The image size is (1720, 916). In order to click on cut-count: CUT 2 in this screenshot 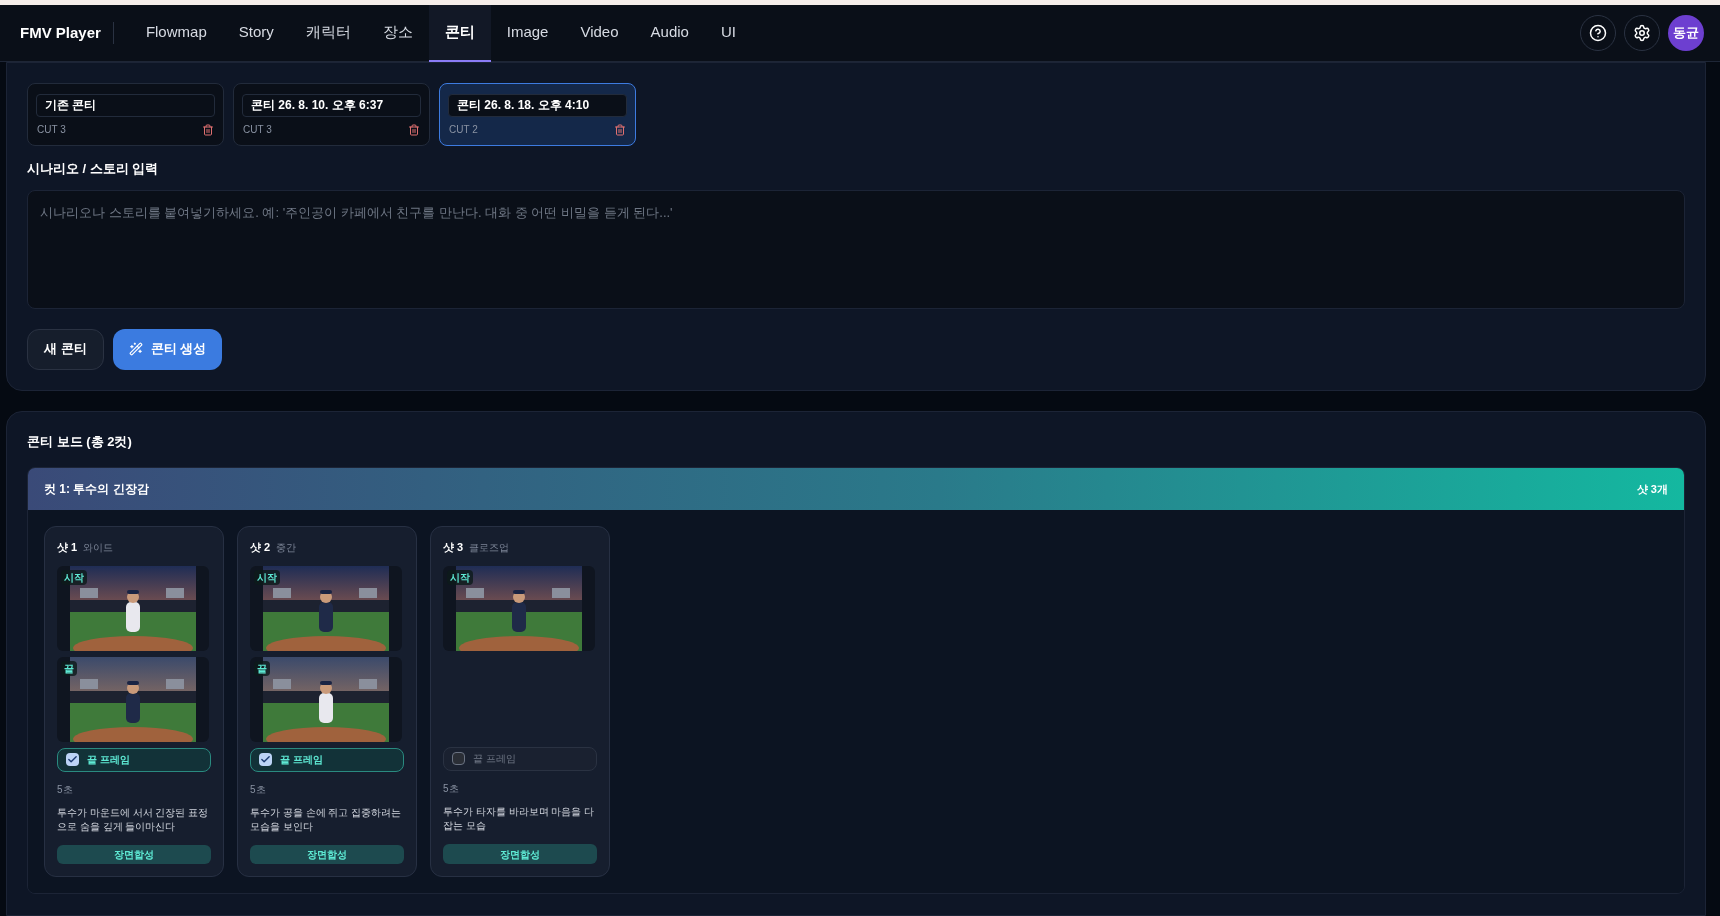, I will do `click(463, 130)`.